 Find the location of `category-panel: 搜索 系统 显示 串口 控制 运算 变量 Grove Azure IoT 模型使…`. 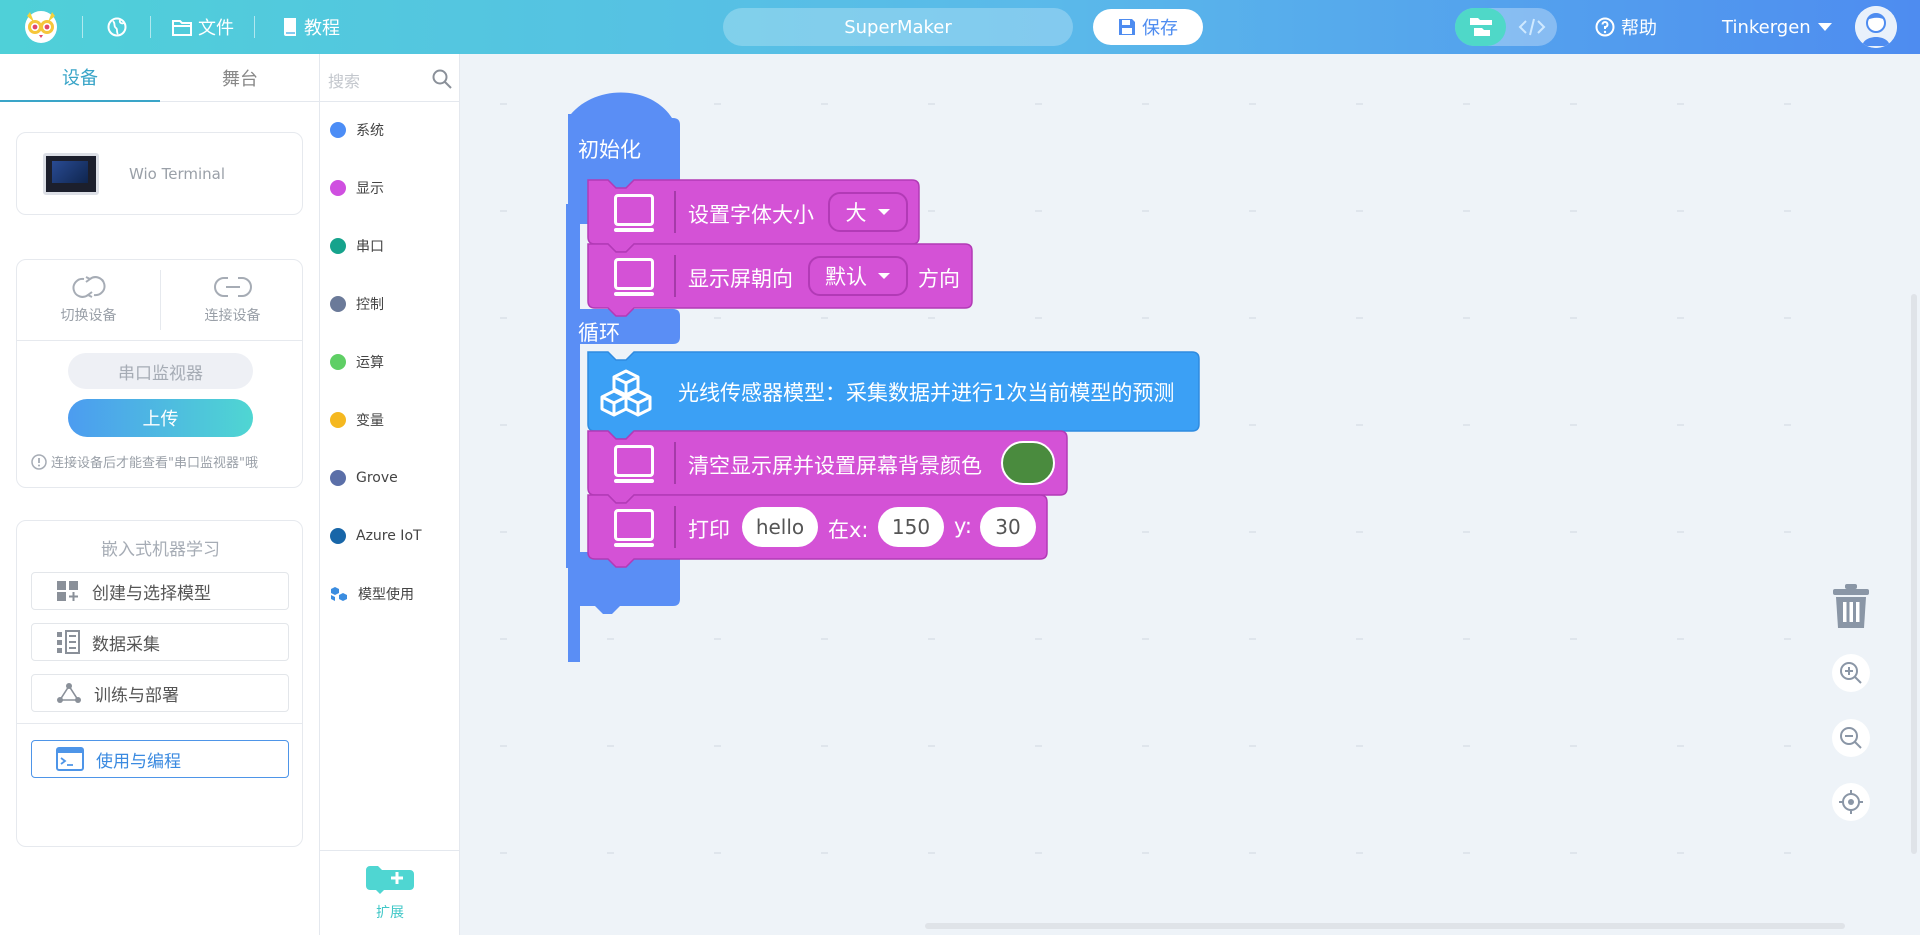

category-panel: 搜索 系统 显示 串口 控制 运算 变量 Grove Azure IoT 模型使… is located at coordinates (390, 494).